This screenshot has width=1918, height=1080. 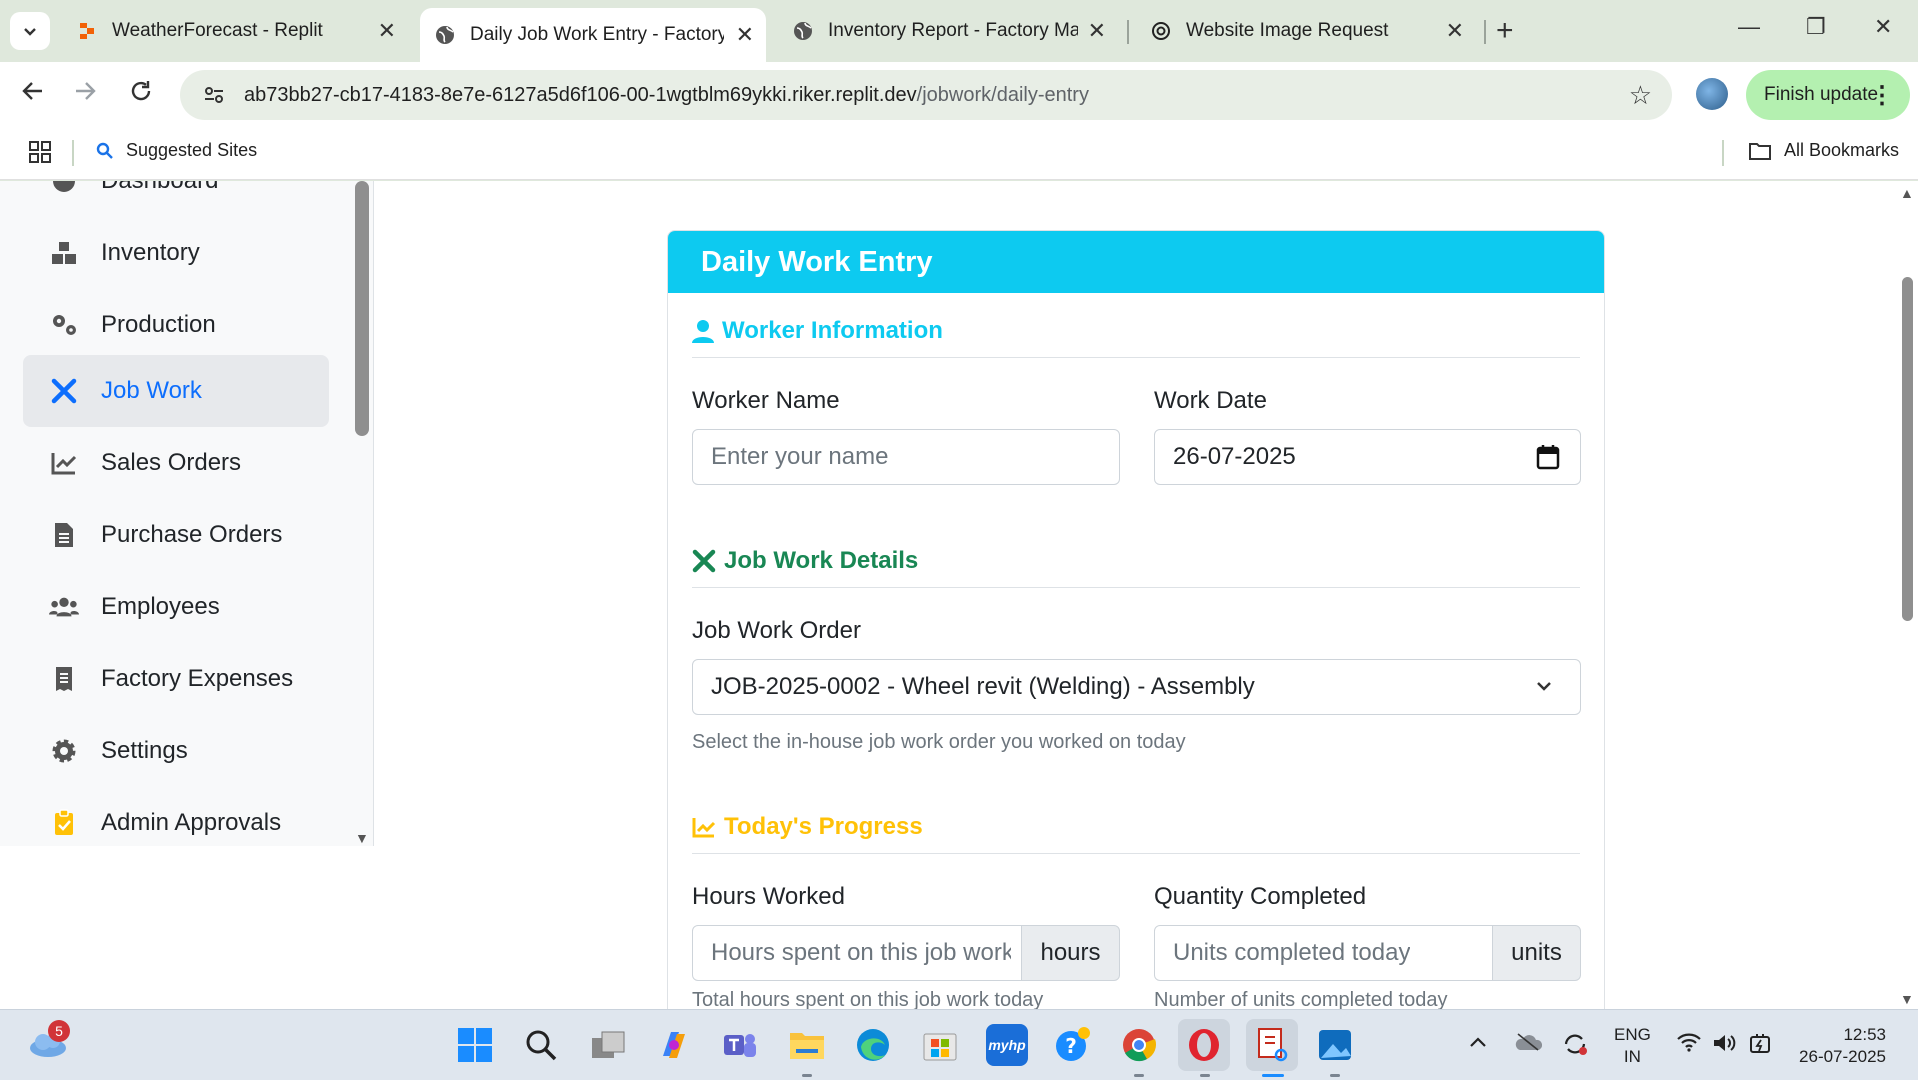 What do you see at coordinates (176, 199) in the screenshot?
I see `sidebar-item-dashboard: Dashboard` at bounding box center [176, 199].